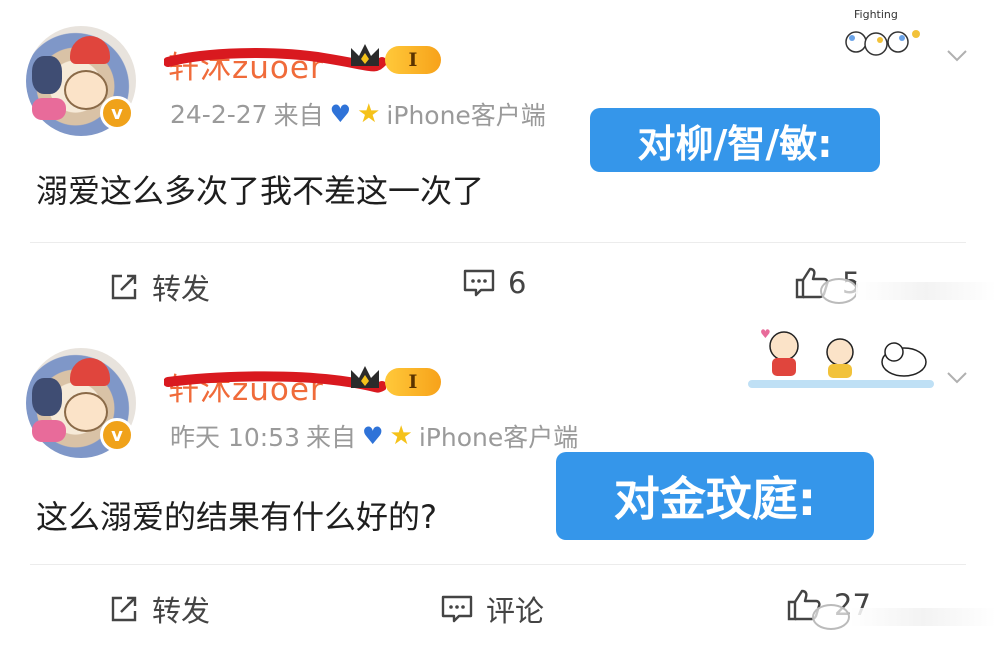 This screenshot has width=1000, height=645. What do you see at coordinates (235, 437) in the screenshot?
I see `post-time: 昨天 10:53` at bounding box center [235, 437].